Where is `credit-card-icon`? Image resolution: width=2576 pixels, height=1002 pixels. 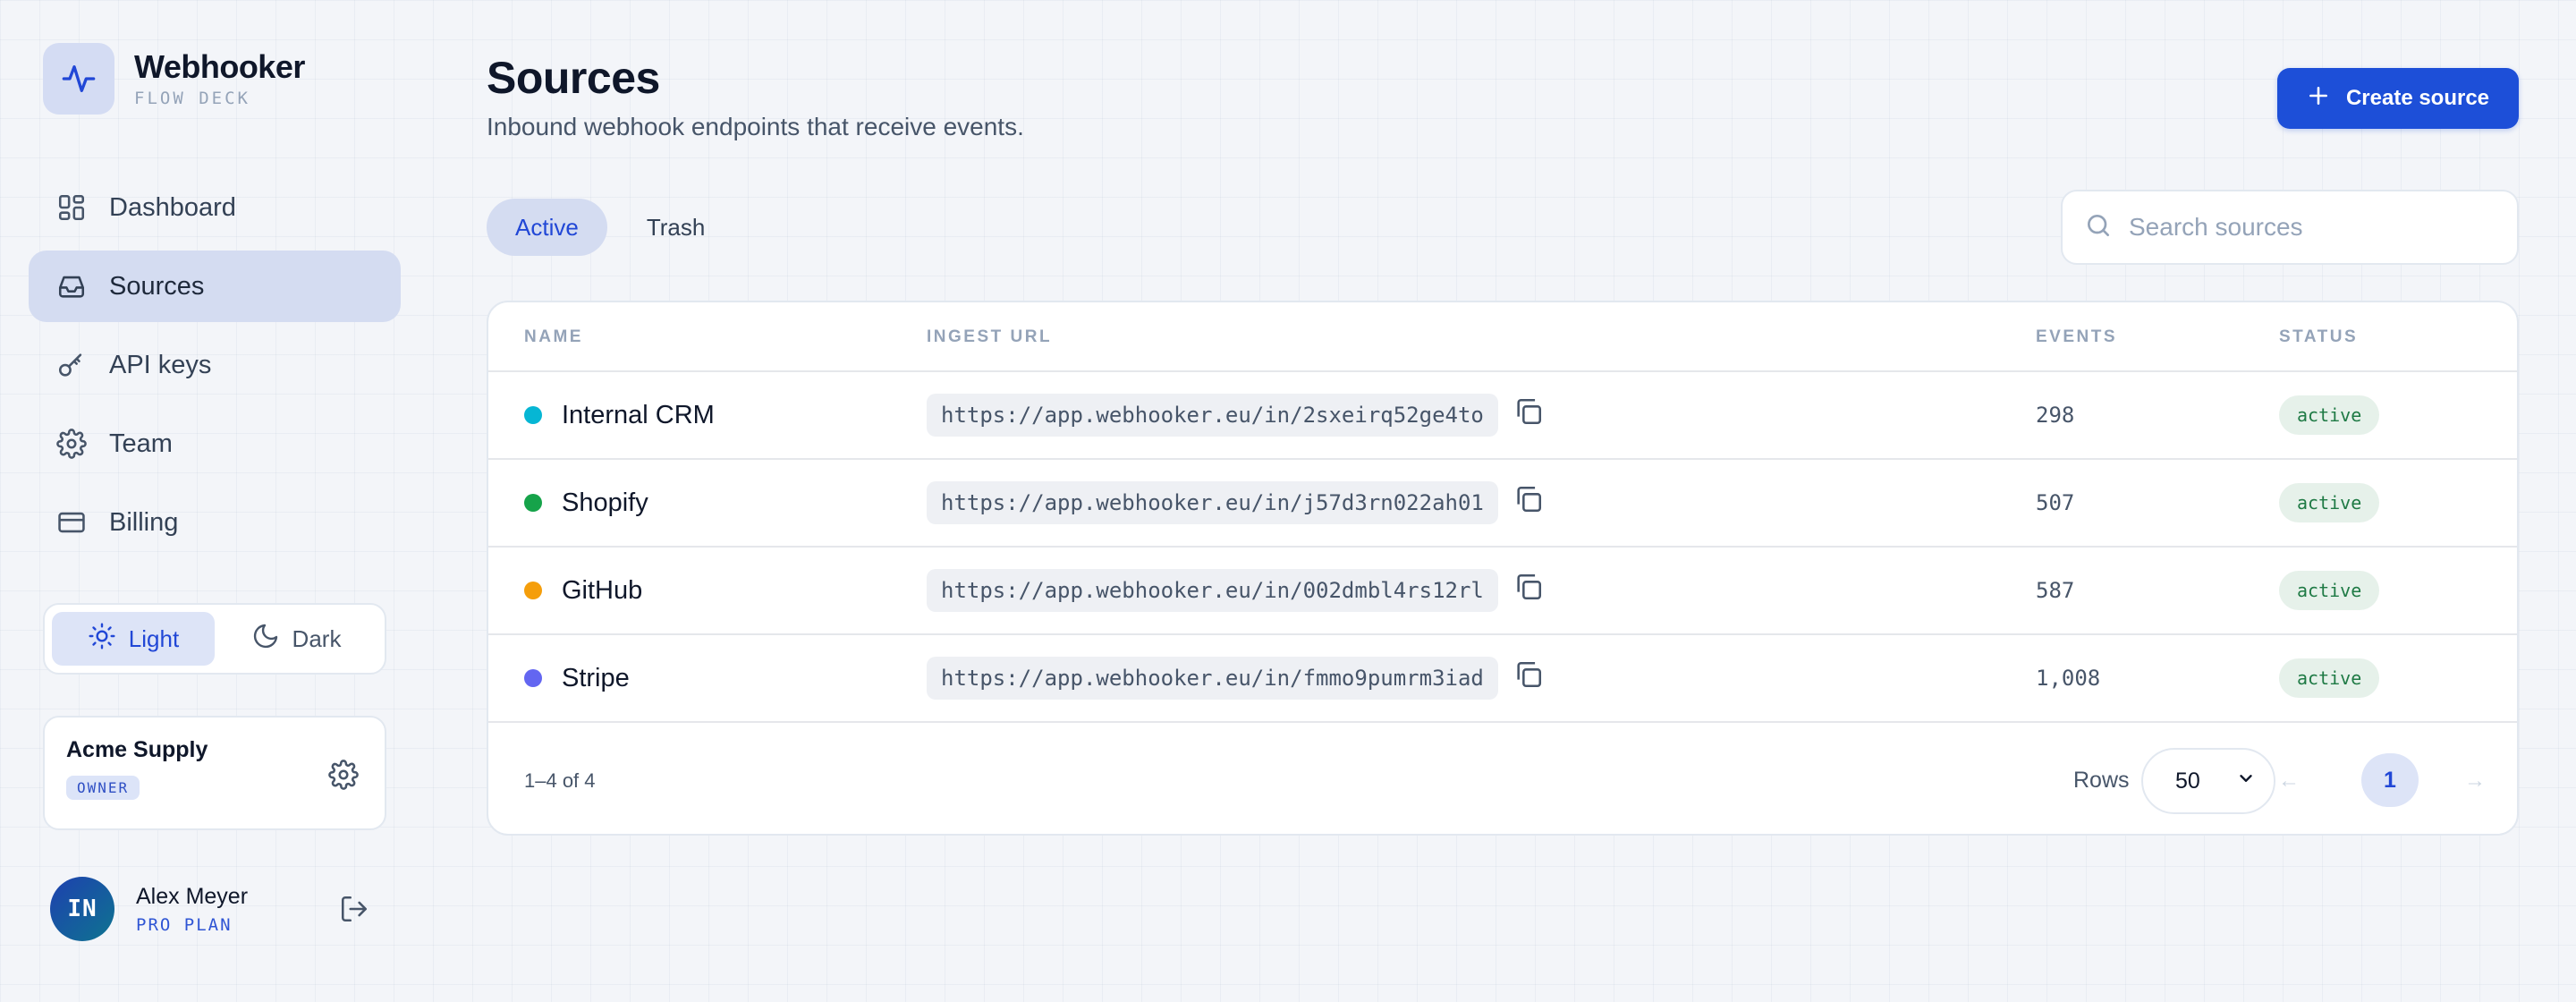
credit-card-icon is located at coordinates (71, 522).